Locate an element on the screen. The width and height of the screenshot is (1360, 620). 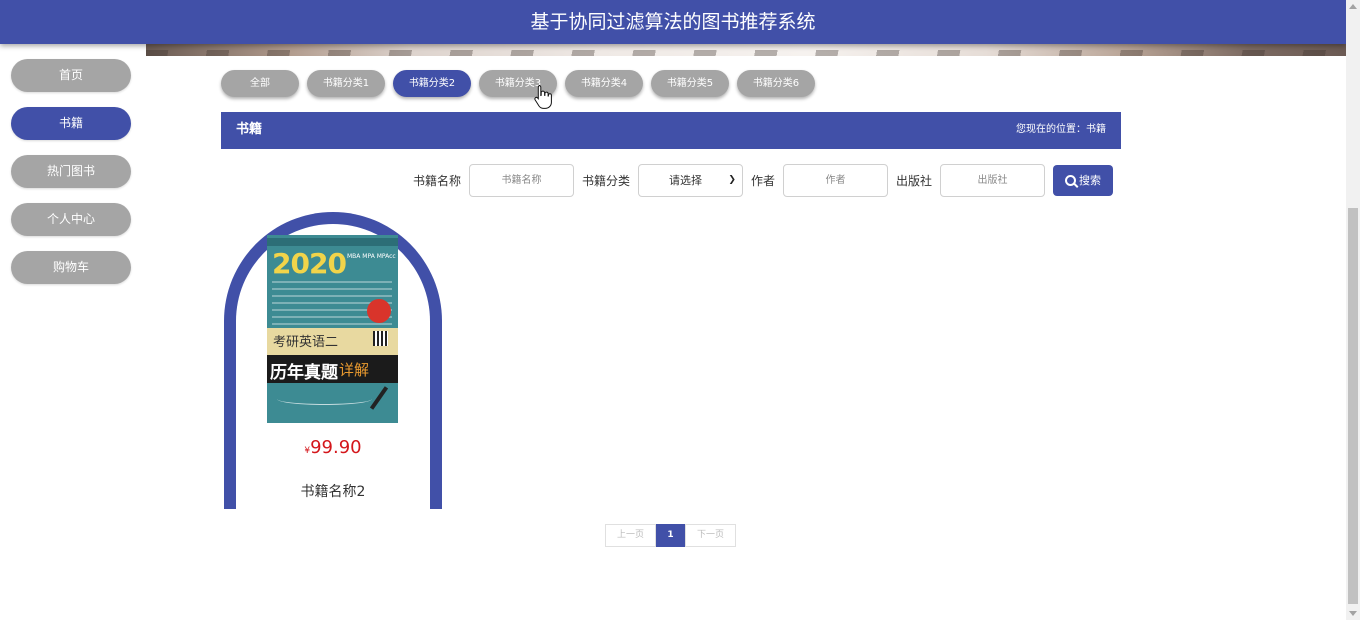
hand-pointer-cursor-icon is located at coordinates (543, 97).